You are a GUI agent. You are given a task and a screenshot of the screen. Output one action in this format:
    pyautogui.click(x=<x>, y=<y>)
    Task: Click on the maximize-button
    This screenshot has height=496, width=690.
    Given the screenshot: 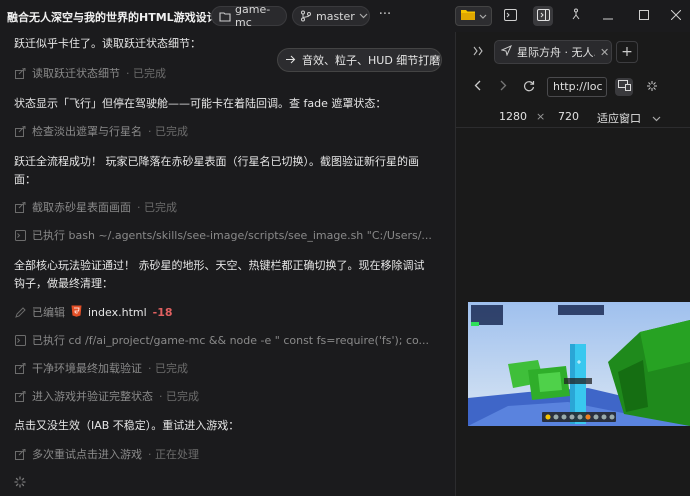 What is the action you would take?
    pyautogui.click(x=644, y=16)
    